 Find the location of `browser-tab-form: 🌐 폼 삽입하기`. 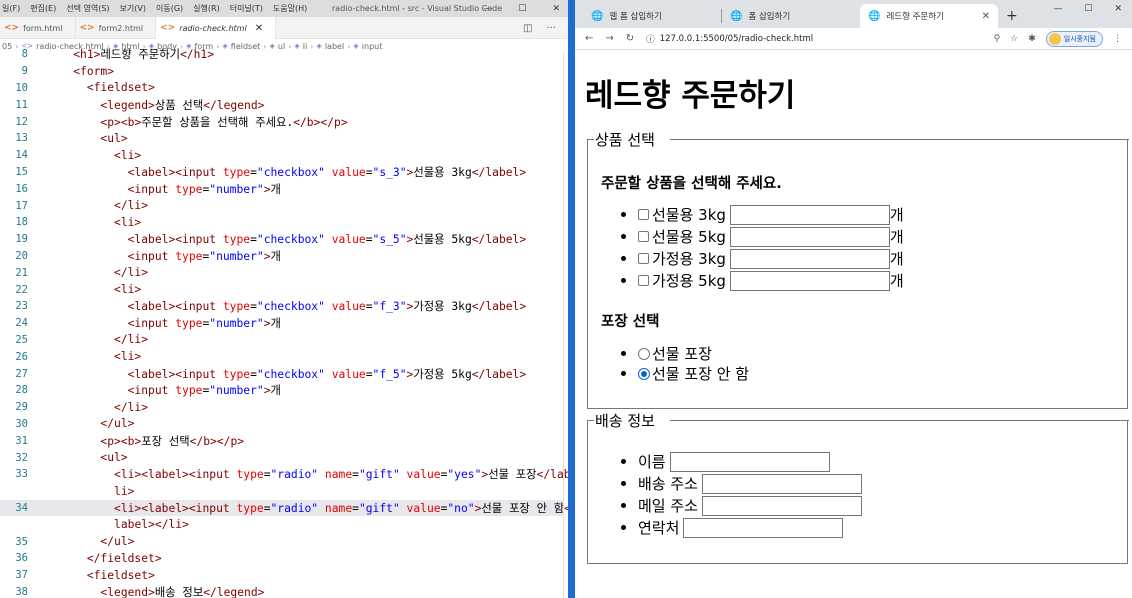

browser-tab-form: 🌐 폼 삽입하기 is located at coordinates (791, 16).